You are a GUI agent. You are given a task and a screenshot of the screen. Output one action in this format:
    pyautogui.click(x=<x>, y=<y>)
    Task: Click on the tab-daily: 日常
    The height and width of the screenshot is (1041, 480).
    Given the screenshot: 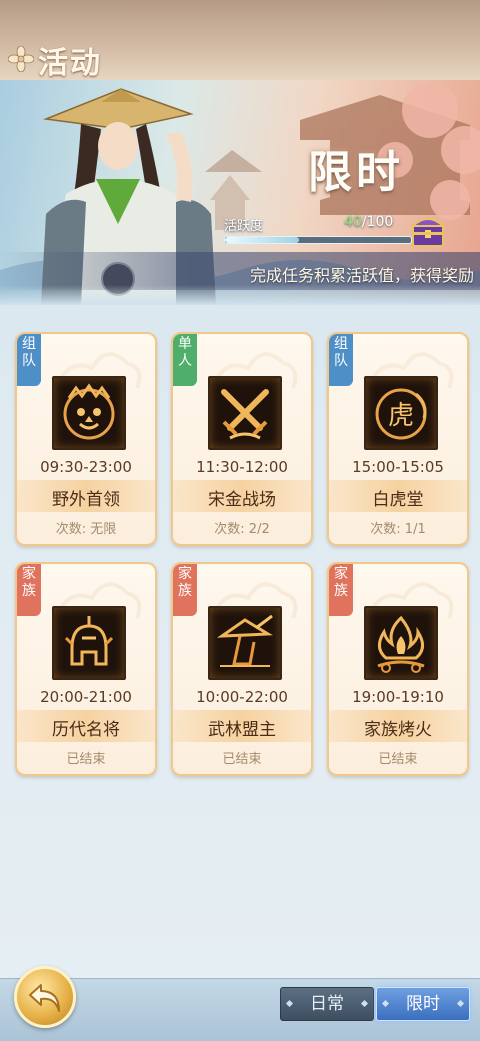 What is the action you would take?
    pyautogui.click(x=327, y=1004)
    